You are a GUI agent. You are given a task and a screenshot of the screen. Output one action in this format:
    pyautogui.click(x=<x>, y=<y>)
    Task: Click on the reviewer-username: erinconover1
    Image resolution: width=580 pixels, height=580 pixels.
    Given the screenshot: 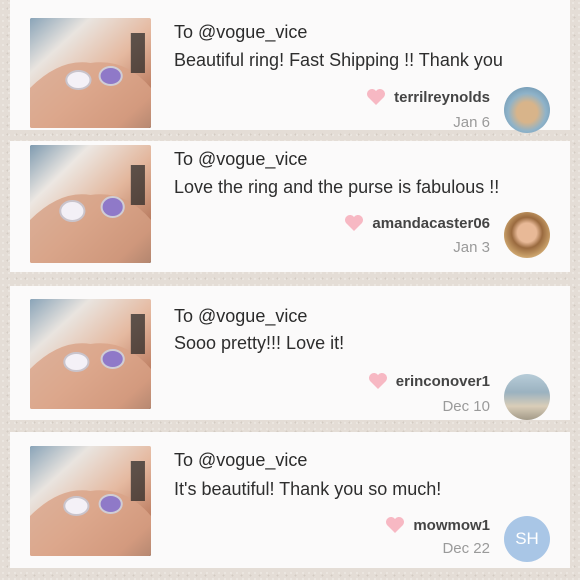 What is the action you would take?
    pyautogui.click(x=443, y=381)
    